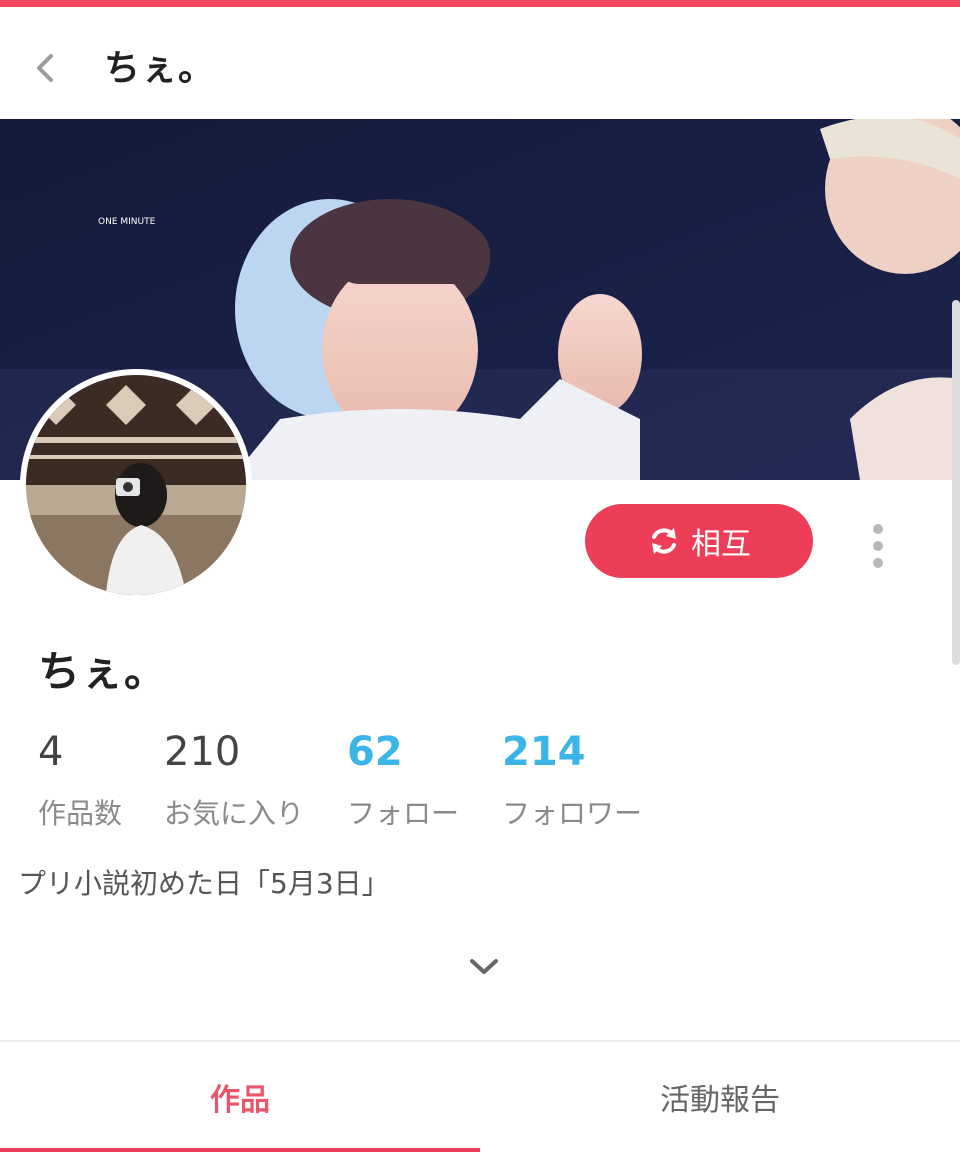 The width and height of the screenshot is (960, 1152). I want to click on stat-followers-value: 214, so click(572, 752).